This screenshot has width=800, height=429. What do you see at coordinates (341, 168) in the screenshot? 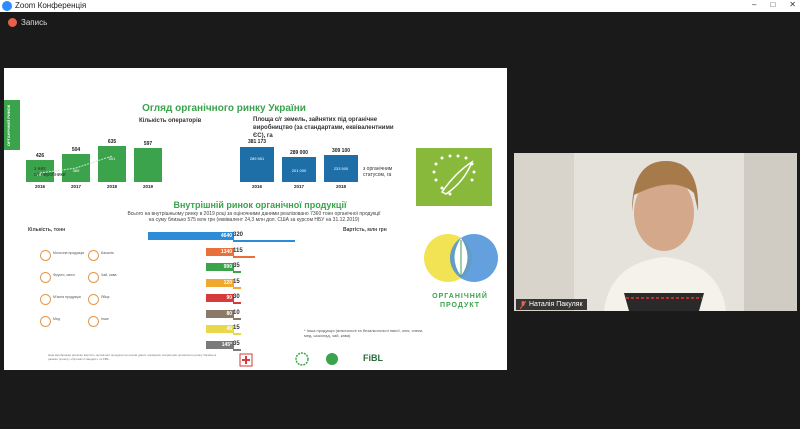
I see `area-inner-2018: 233 500` at bounding box center [341, 168].